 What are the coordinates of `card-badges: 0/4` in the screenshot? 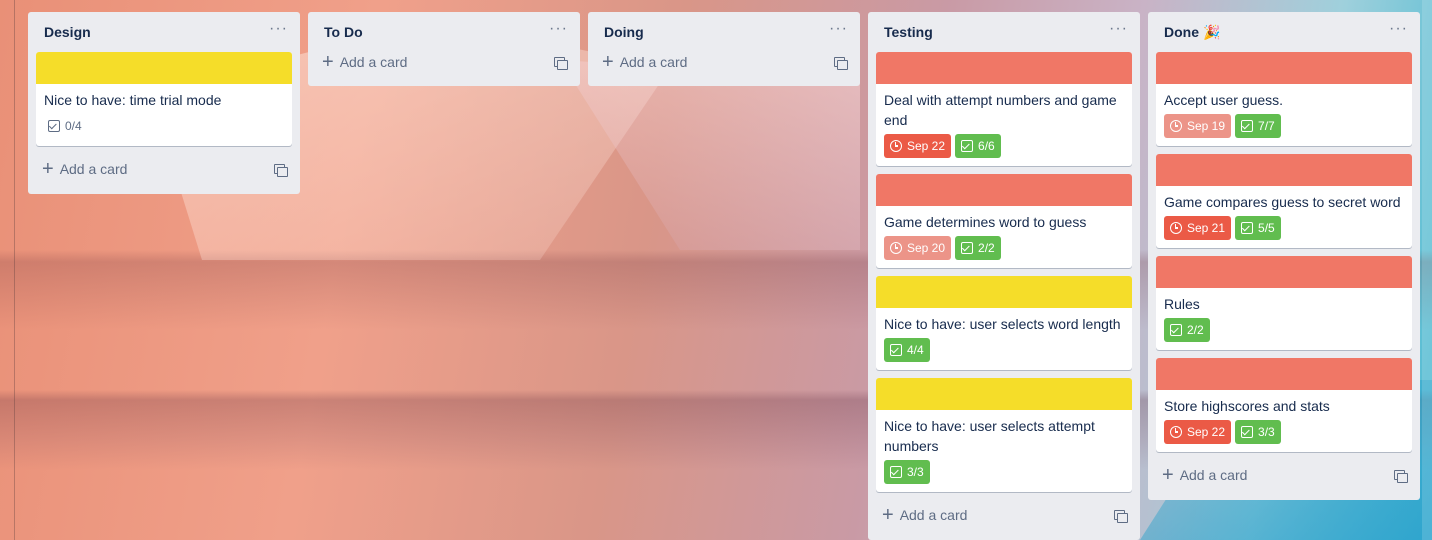 It's located at (164, 129).